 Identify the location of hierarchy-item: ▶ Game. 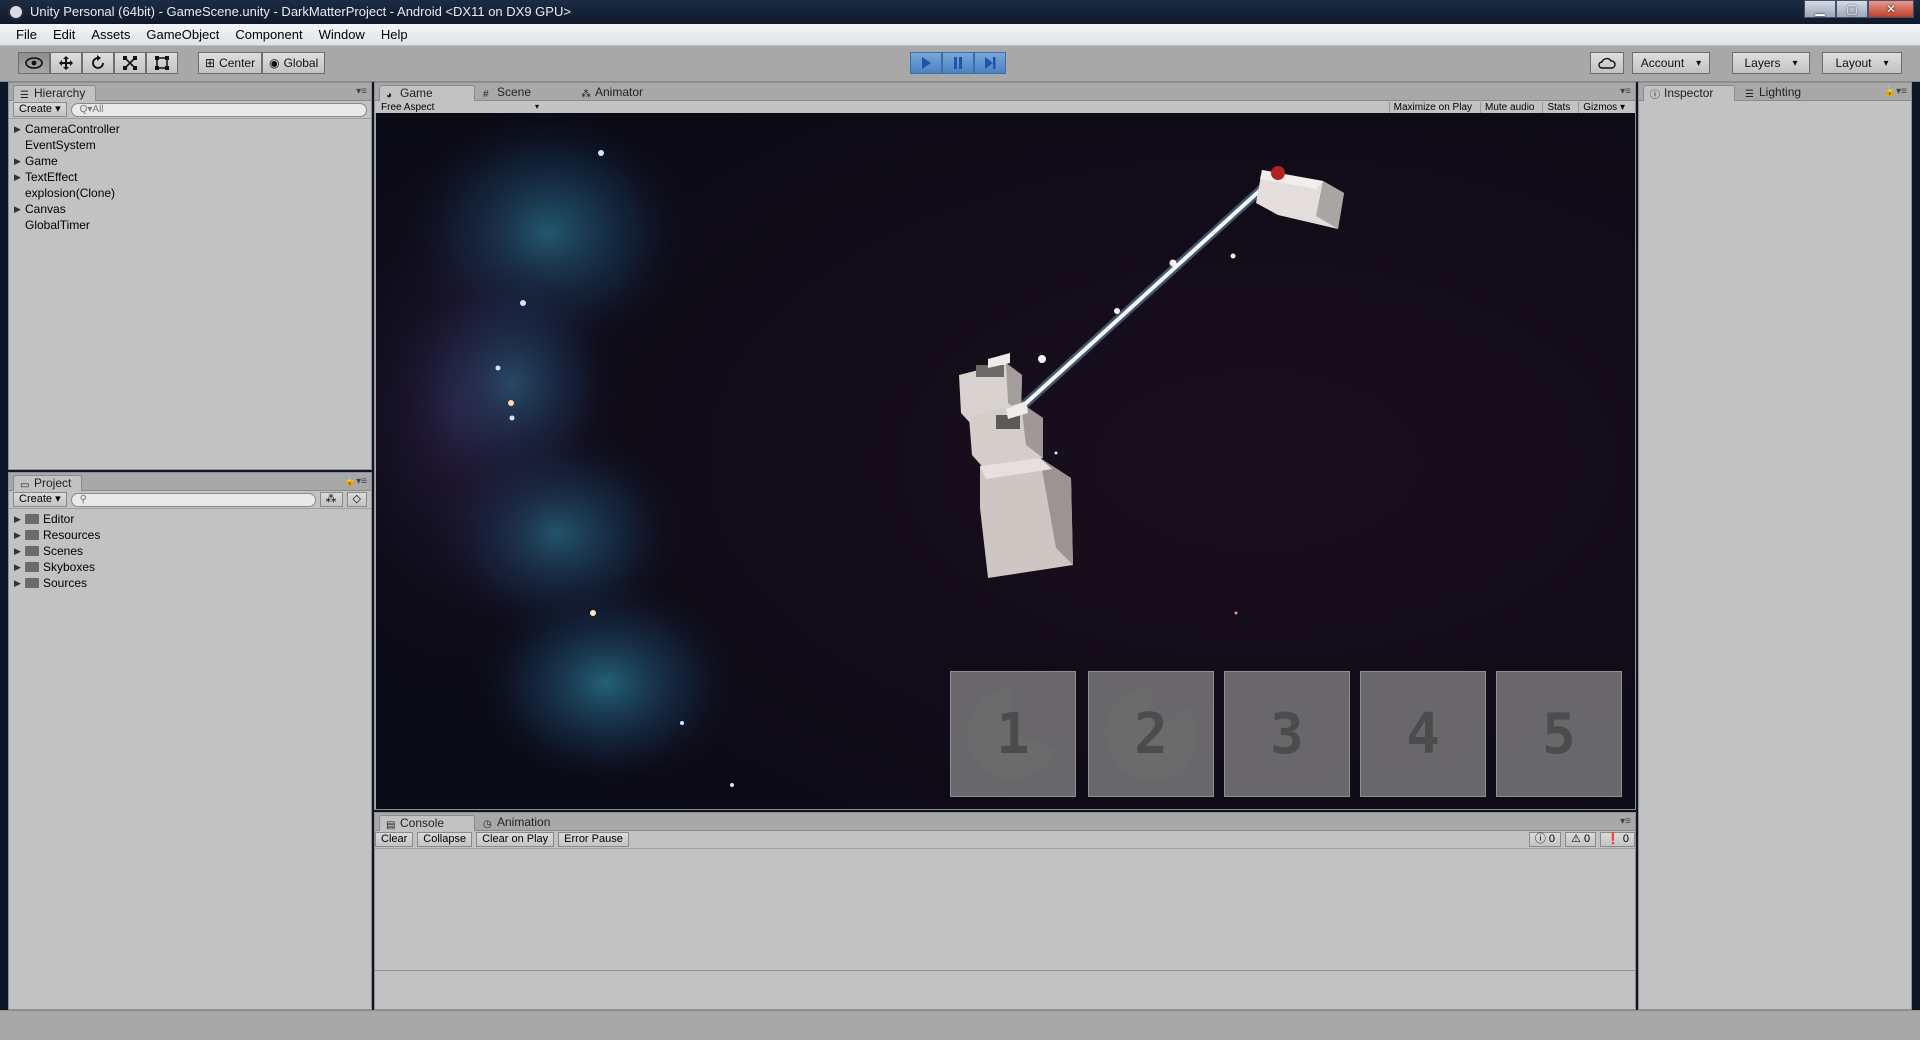
(190, 161).